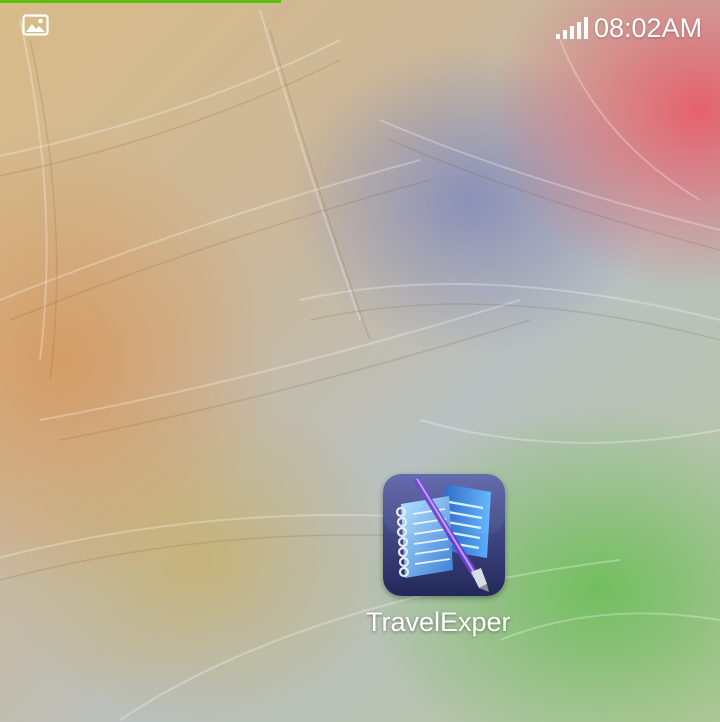 The width and height of the screenshot is (720, 722). I want to click on app-label: TravelExper, so click(438, 622).